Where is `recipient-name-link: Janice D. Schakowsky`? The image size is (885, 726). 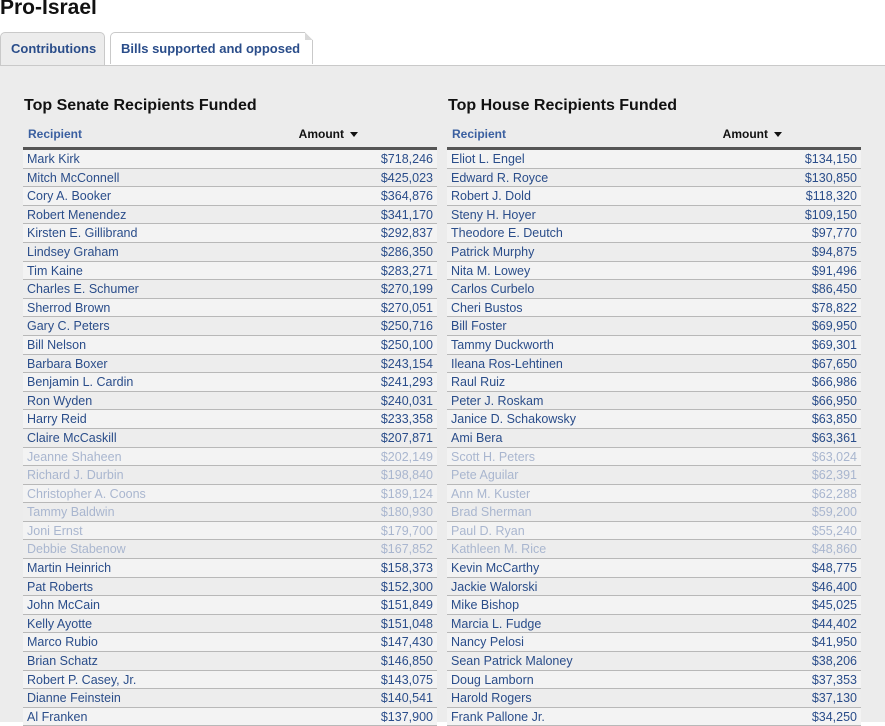
recipient-name-link: Janice D. Schakowsky is located at coordinates (513, 419).